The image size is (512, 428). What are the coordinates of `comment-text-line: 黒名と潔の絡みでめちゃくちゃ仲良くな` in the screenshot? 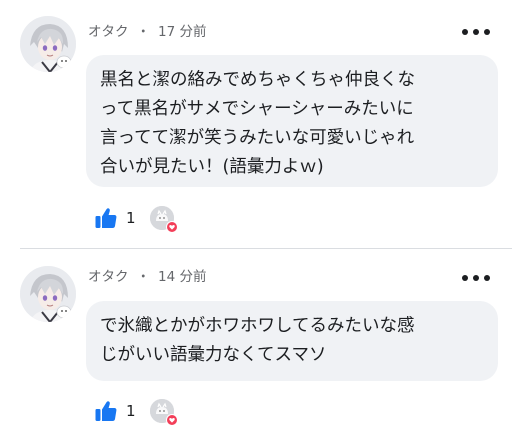 It's located at (257, 80).